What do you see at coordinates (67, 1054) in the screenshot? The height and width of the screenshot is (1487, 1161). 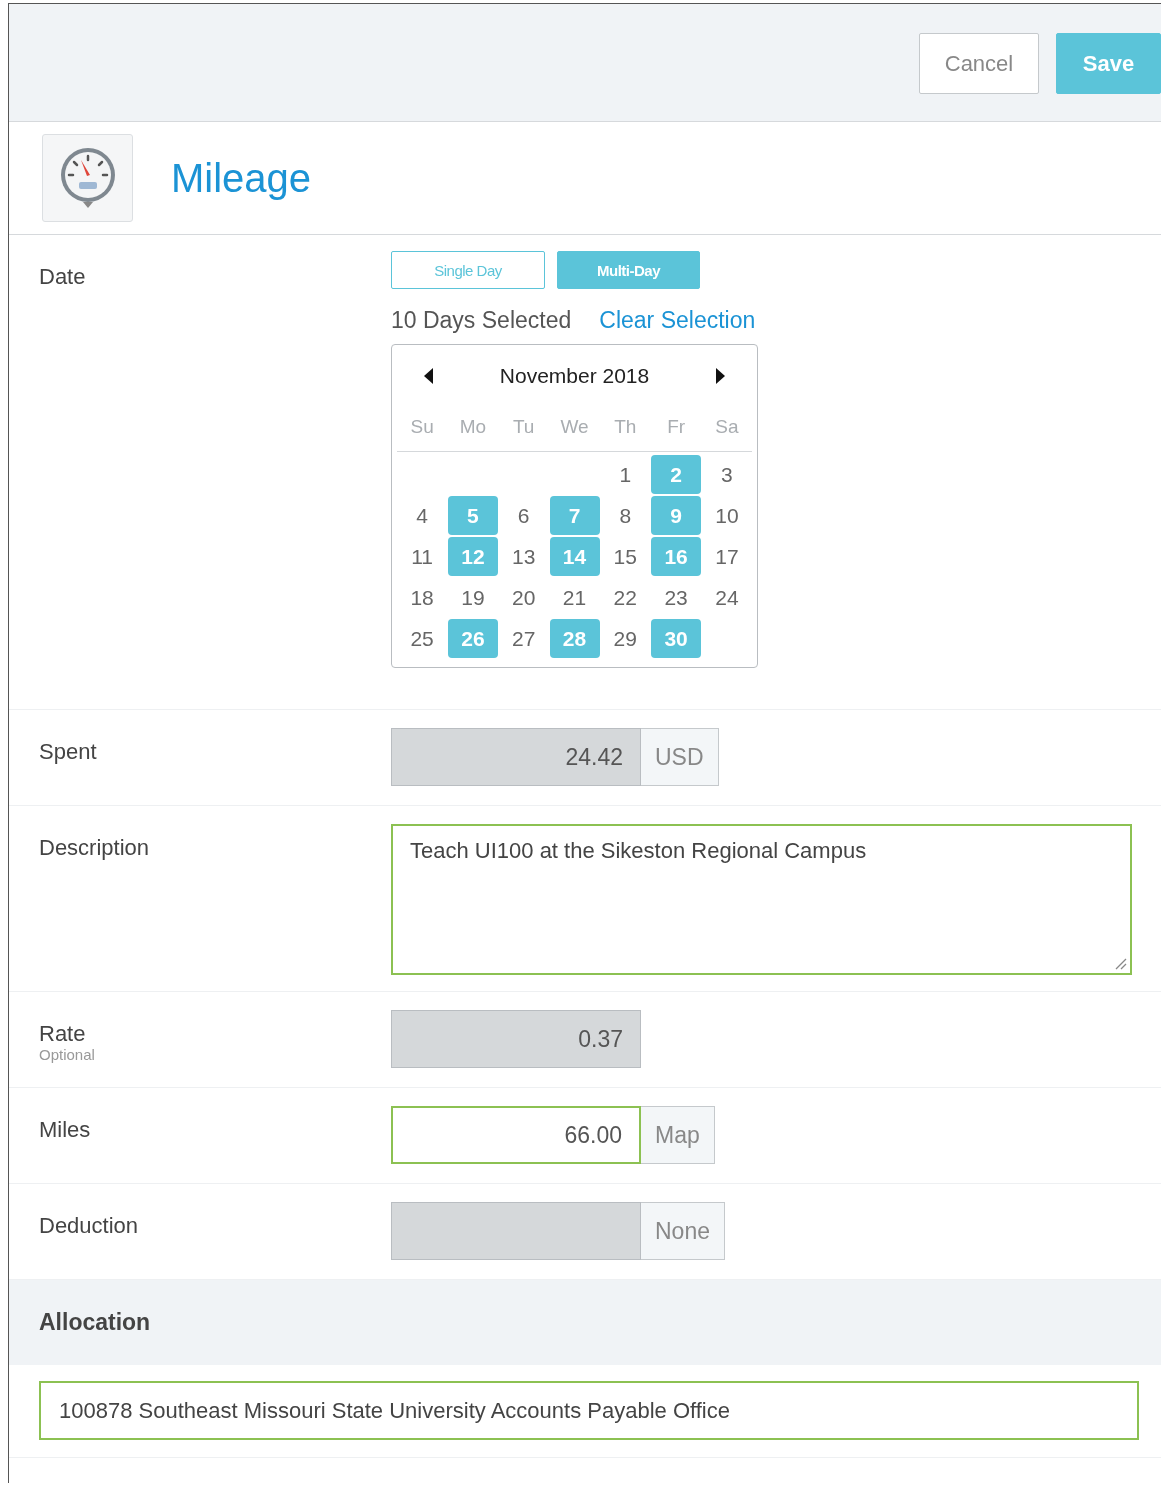 I see `optional-hint: Optional` at bounding box center [67, 1054].